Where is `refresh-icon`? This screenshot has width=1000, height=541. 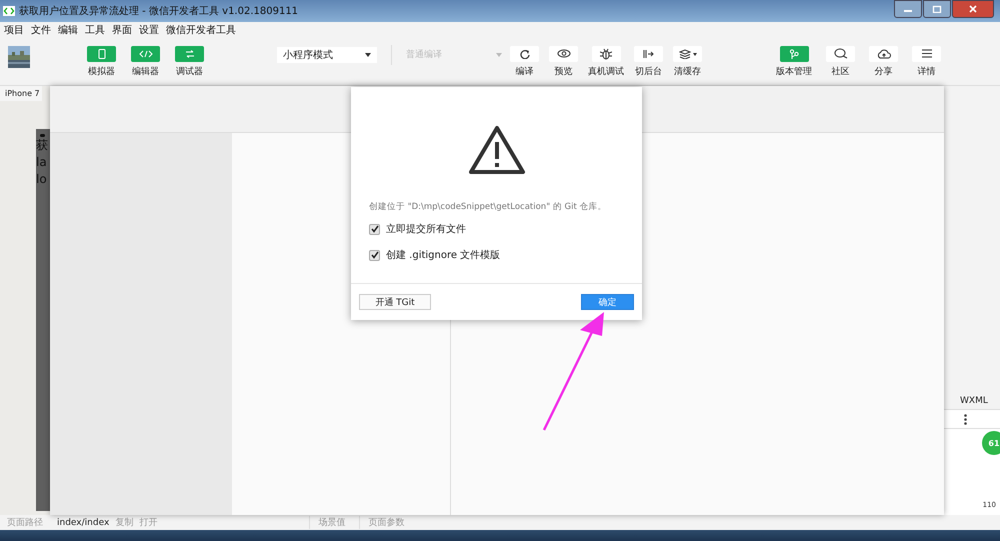
refresh-icon is located at coordinates (525, 53).